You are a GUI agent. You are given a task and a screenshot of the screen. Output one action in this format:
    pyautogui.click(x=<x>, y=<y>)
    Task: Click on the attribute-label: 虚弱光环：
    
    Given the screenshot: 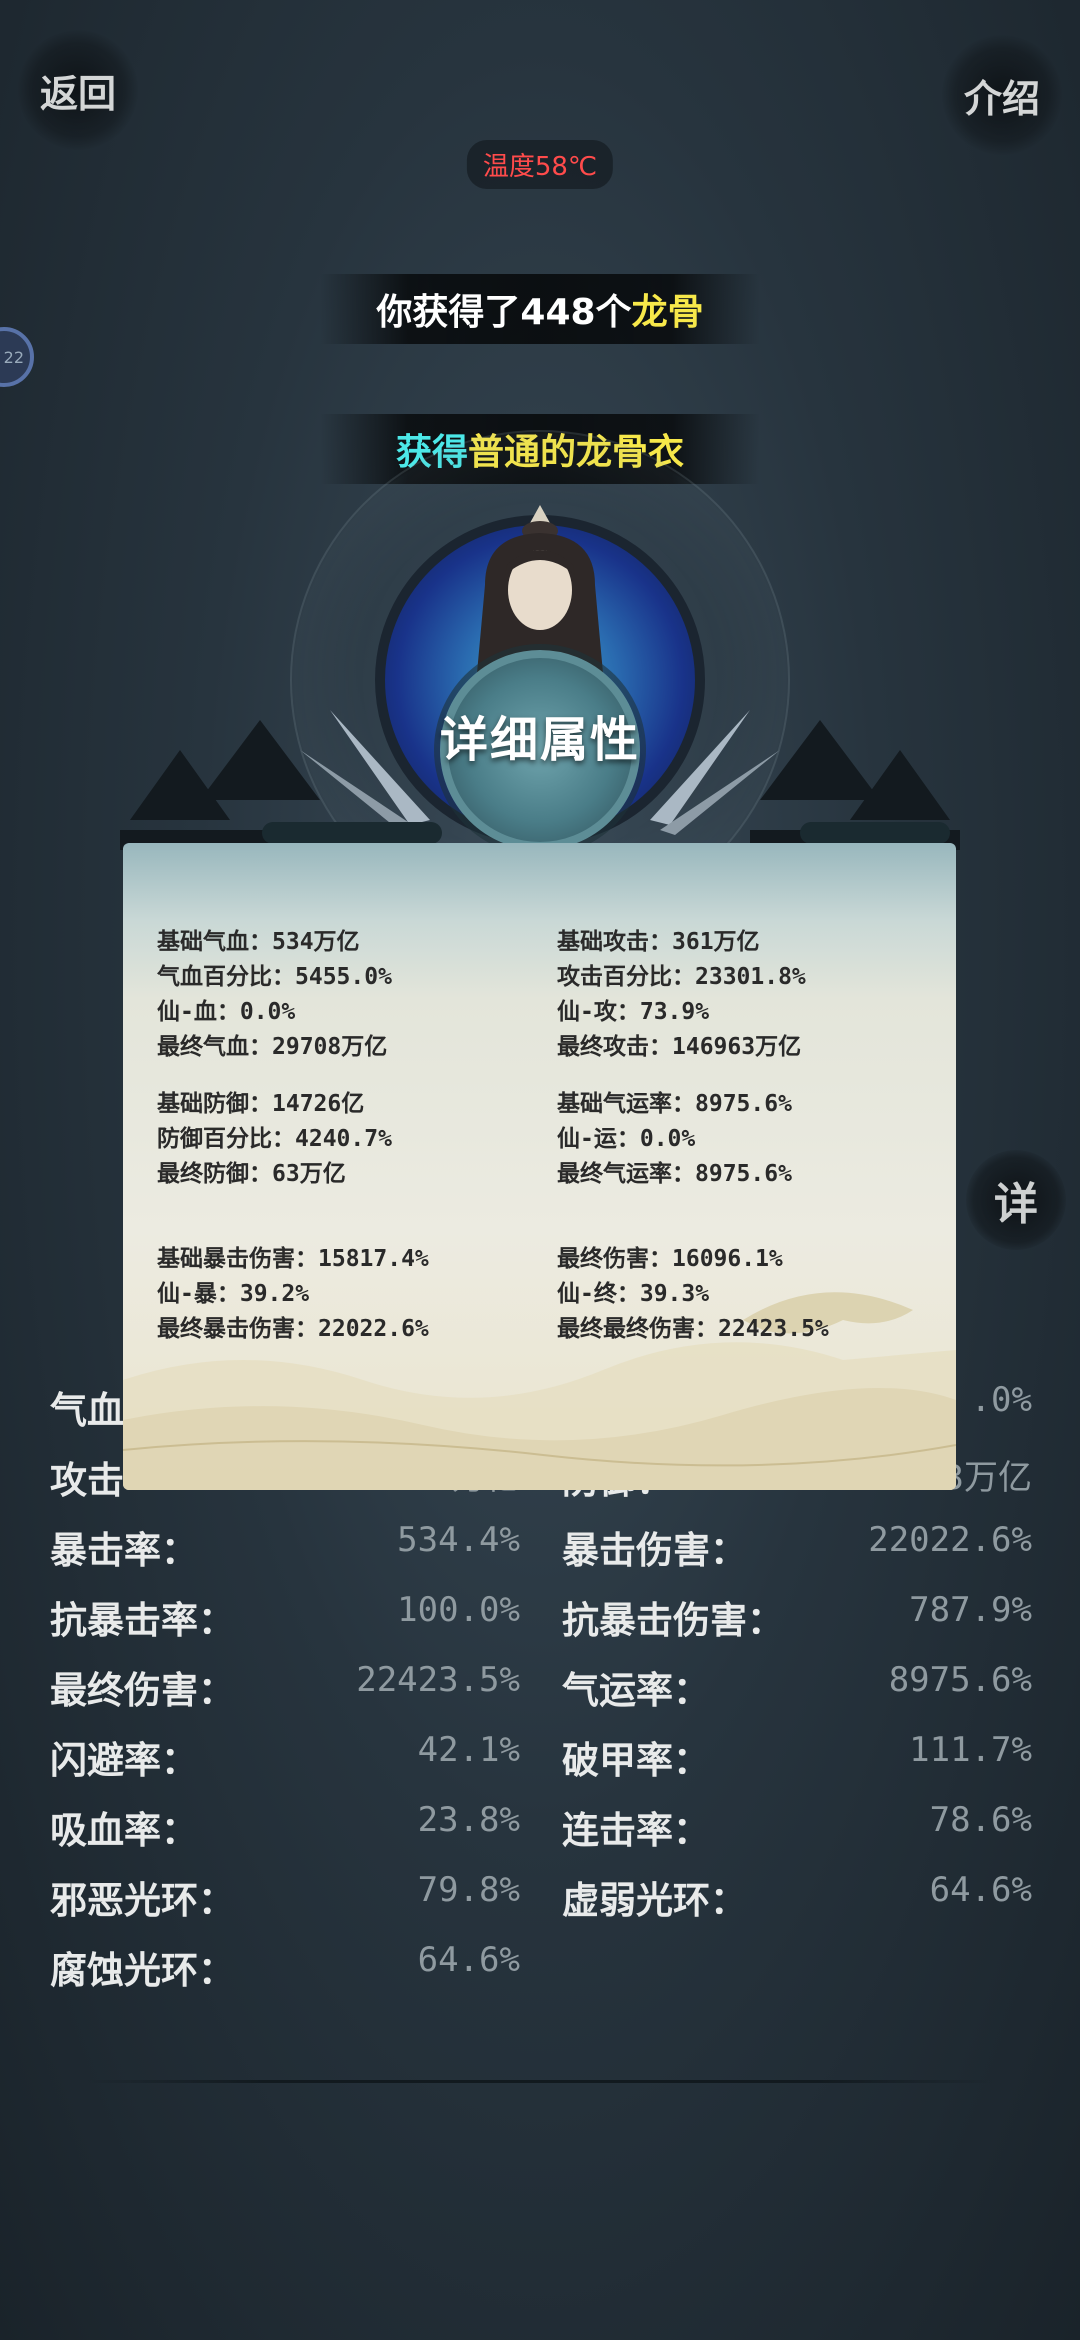 What is the action you would take?
    pyautogui.click(x=654, y=1900)
    